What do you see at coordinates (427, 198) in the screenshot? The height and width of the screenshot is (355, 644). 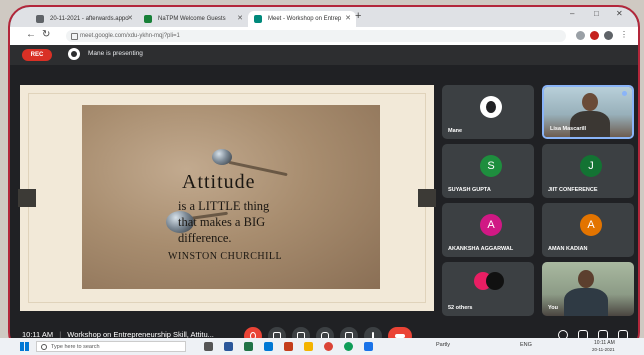 I see `slide-edge-right` at bounding box center [427, 198].